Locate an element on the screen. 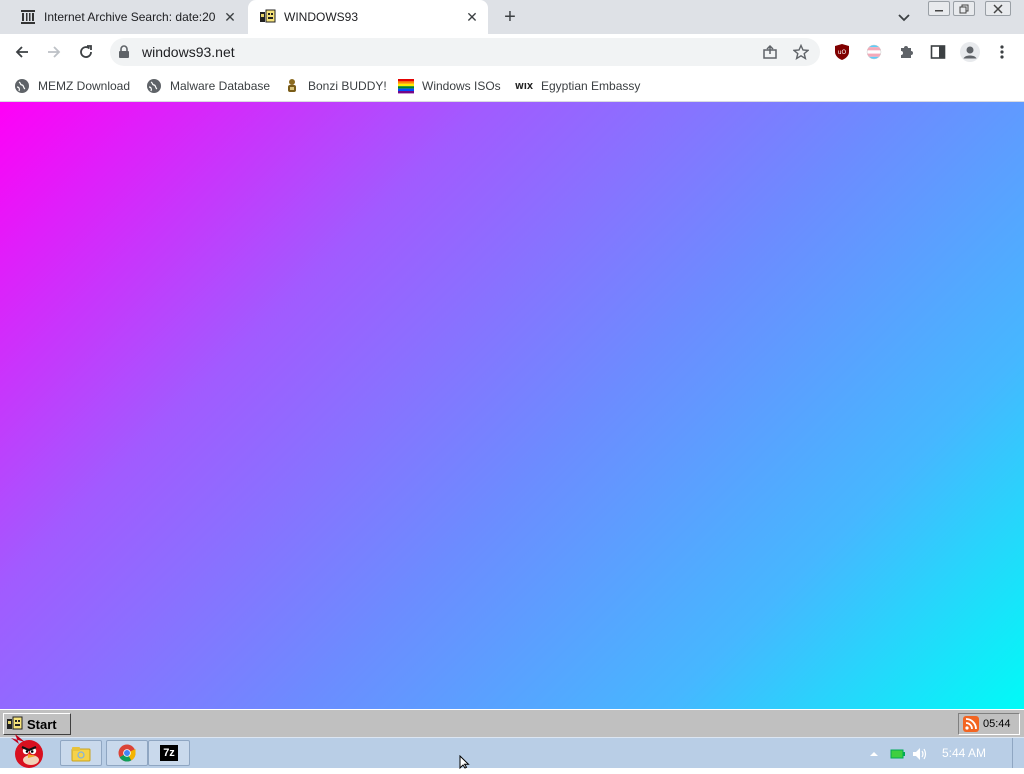  bookmark-memz-download: MEMZ Download is located at coordinates (72, 86).